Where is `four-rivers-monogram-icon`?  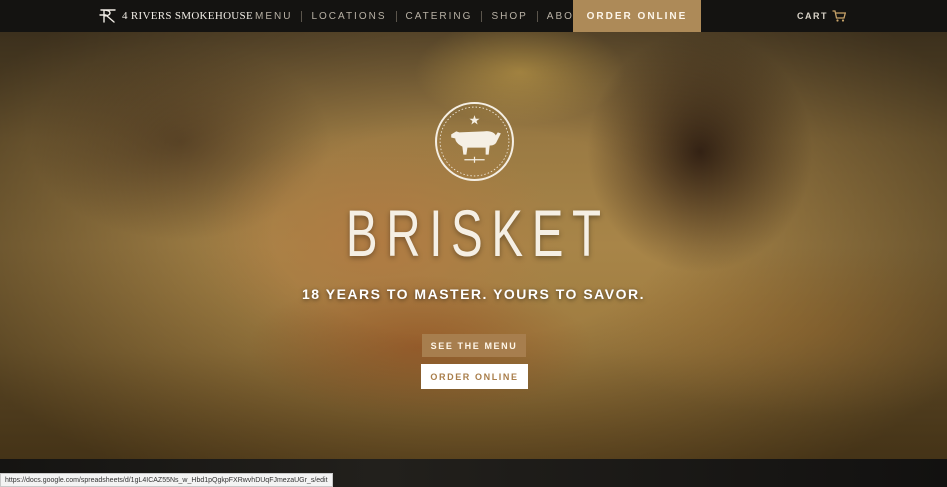 four-rivers-monogram-icon is located at coordinates (107, 16).